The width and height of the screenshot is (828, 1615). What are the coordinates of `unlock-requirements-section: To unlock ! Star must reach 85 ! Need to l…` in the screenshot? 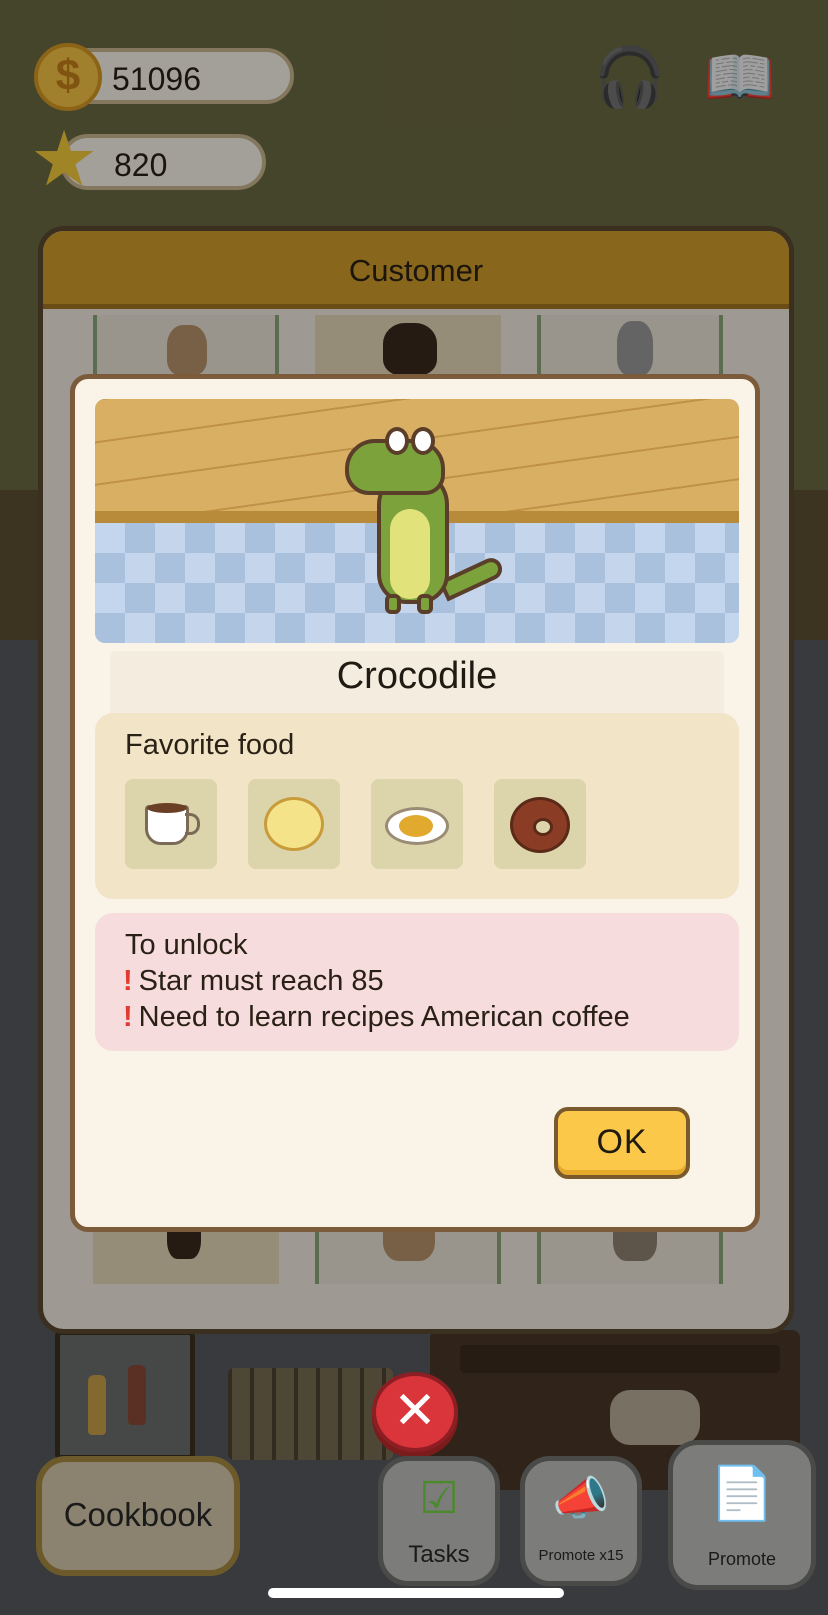 It's located at (417, 982).